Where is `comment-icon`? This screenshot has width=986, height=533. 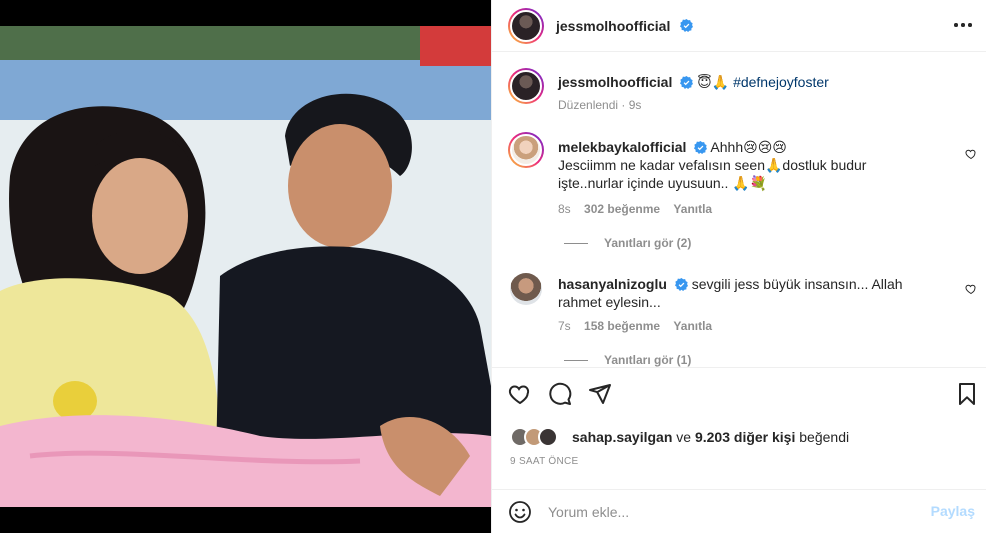 comment-icon is located at coordinates (560, 394).